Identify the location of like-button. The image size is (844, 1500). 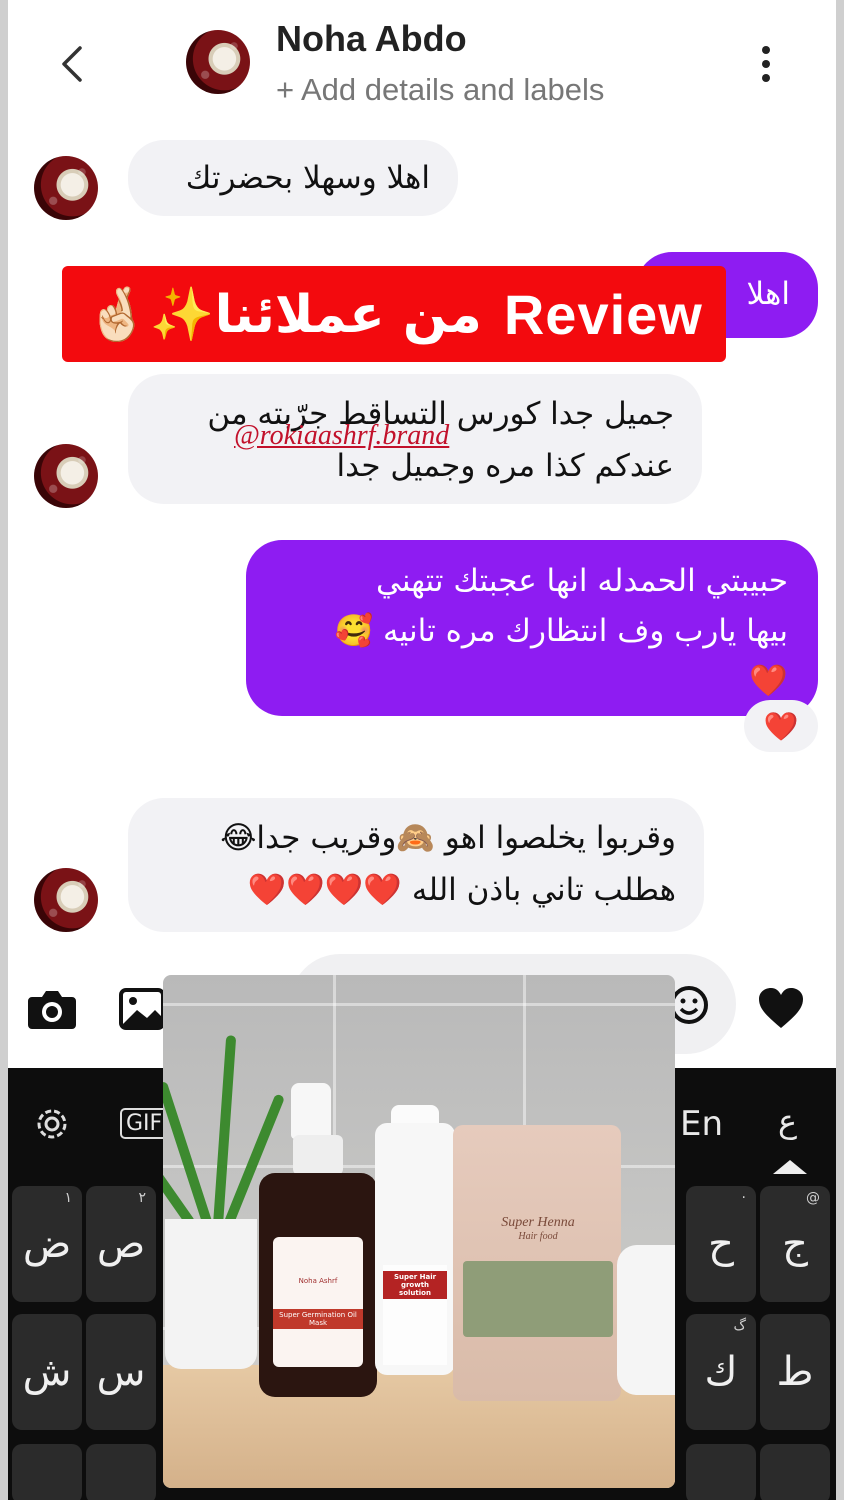
(781, 1008).